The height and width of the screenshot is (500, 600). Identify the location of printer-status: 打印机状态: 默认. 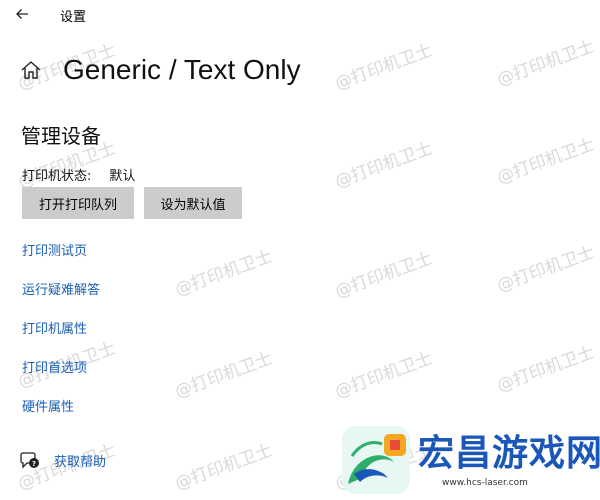
(78, 174).